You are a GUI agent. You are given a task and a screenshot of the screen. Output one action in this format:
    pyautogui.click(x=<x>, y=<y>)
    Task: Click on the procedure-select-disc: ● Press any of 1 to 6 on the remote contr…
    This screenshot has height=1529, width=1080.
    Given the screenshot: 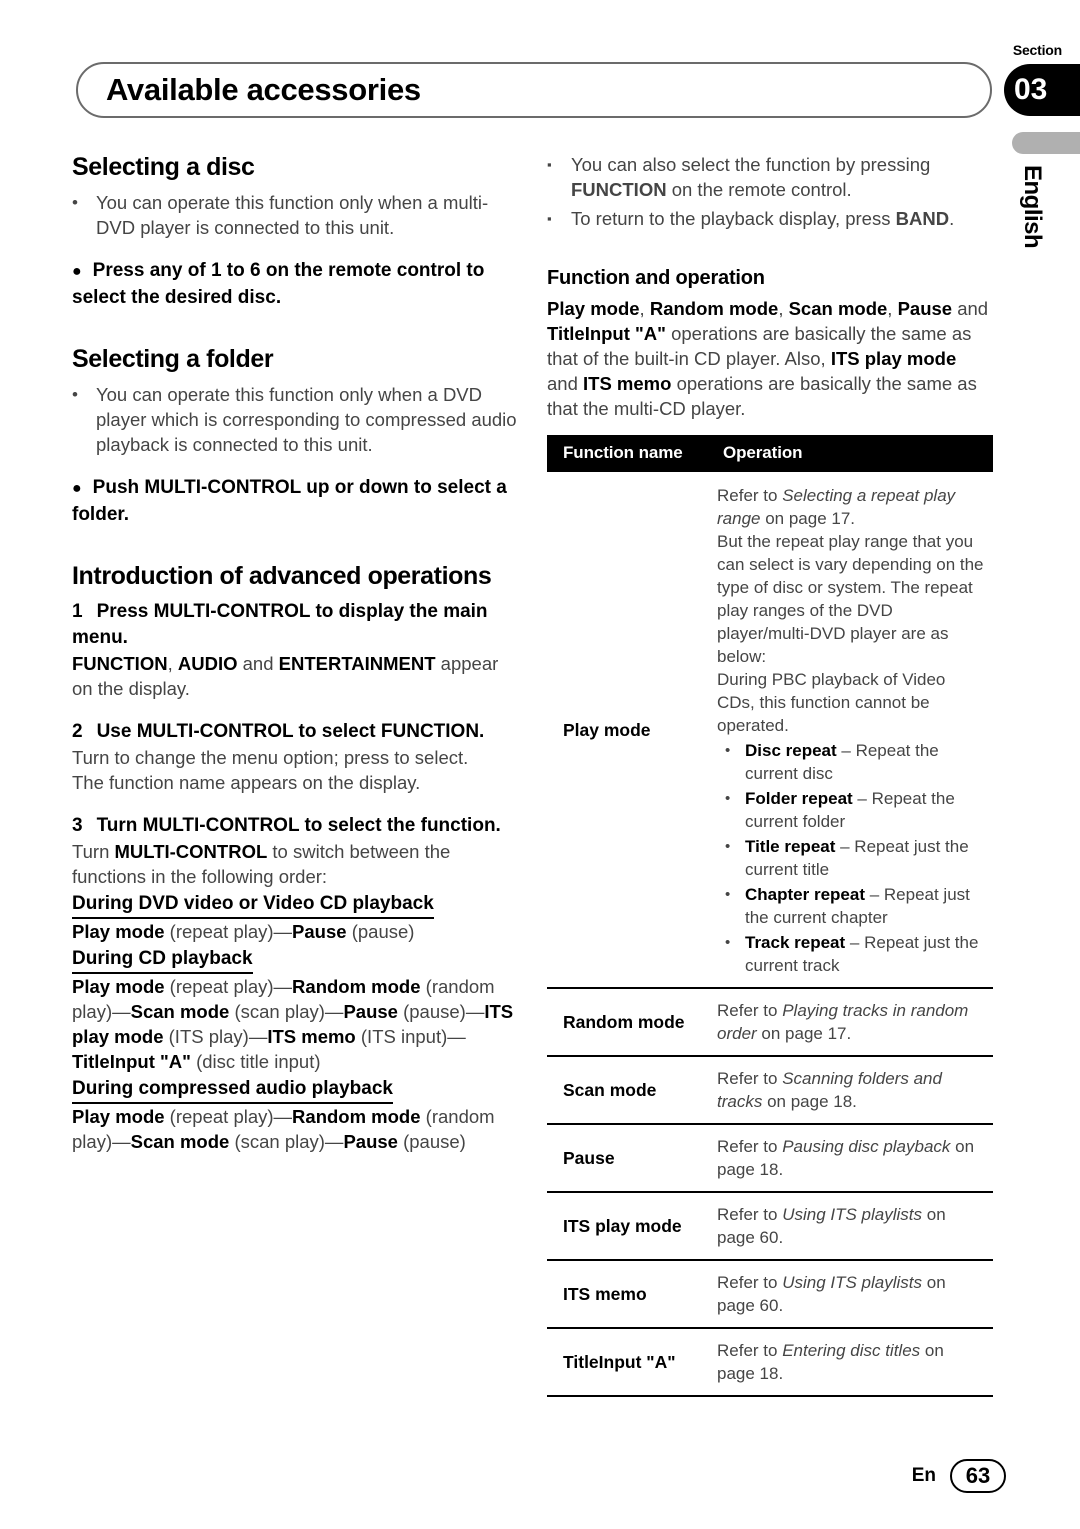 What is the action you would take?
    pyautogui.click(x=294, y=284)
    